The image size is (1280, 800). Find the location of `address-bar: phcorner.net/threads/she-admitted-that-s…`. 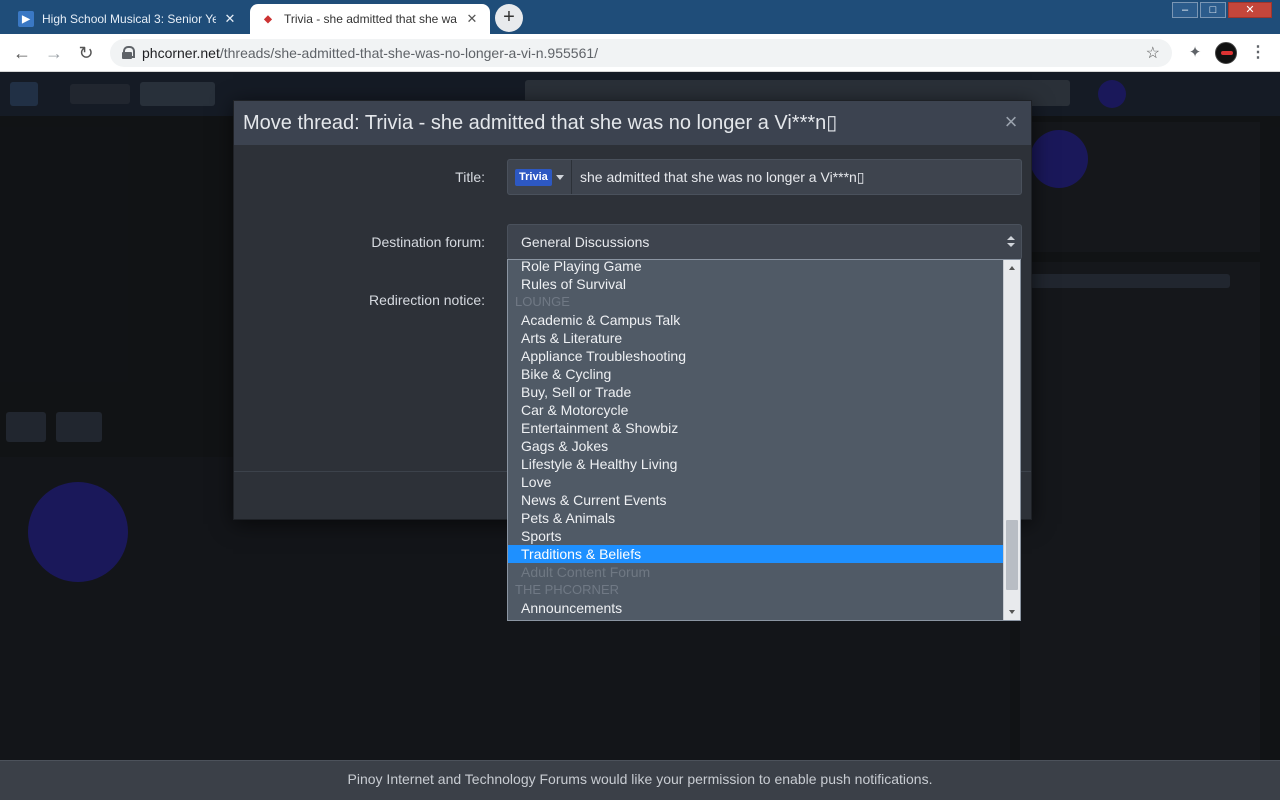

address-bar: phcorner.net/threads/she-admitted-that-s… is located at coordinates (641, 53).